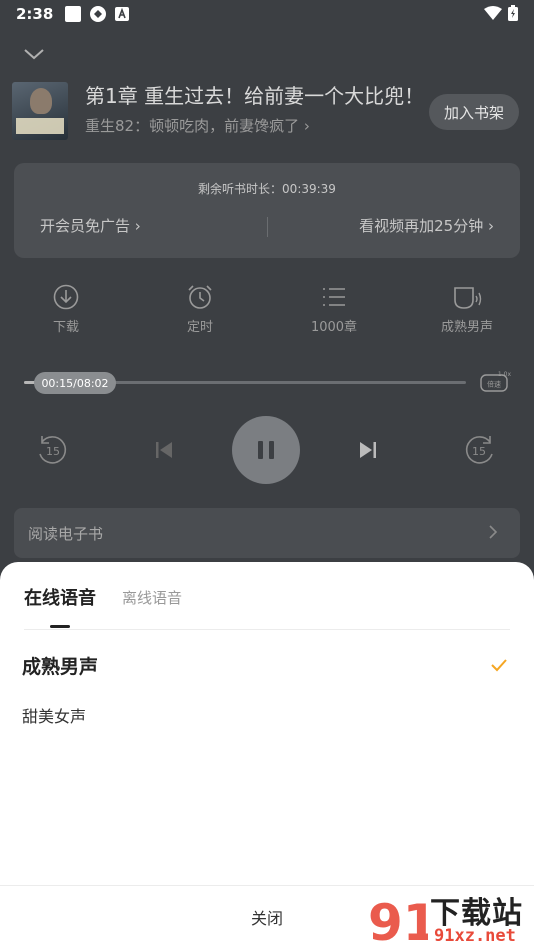 Image resolution: width=534 pixels, height=950 pixels. Describe the element at coordinates (493, 13) in the screenshot. I see `wifi-icon` at that location.